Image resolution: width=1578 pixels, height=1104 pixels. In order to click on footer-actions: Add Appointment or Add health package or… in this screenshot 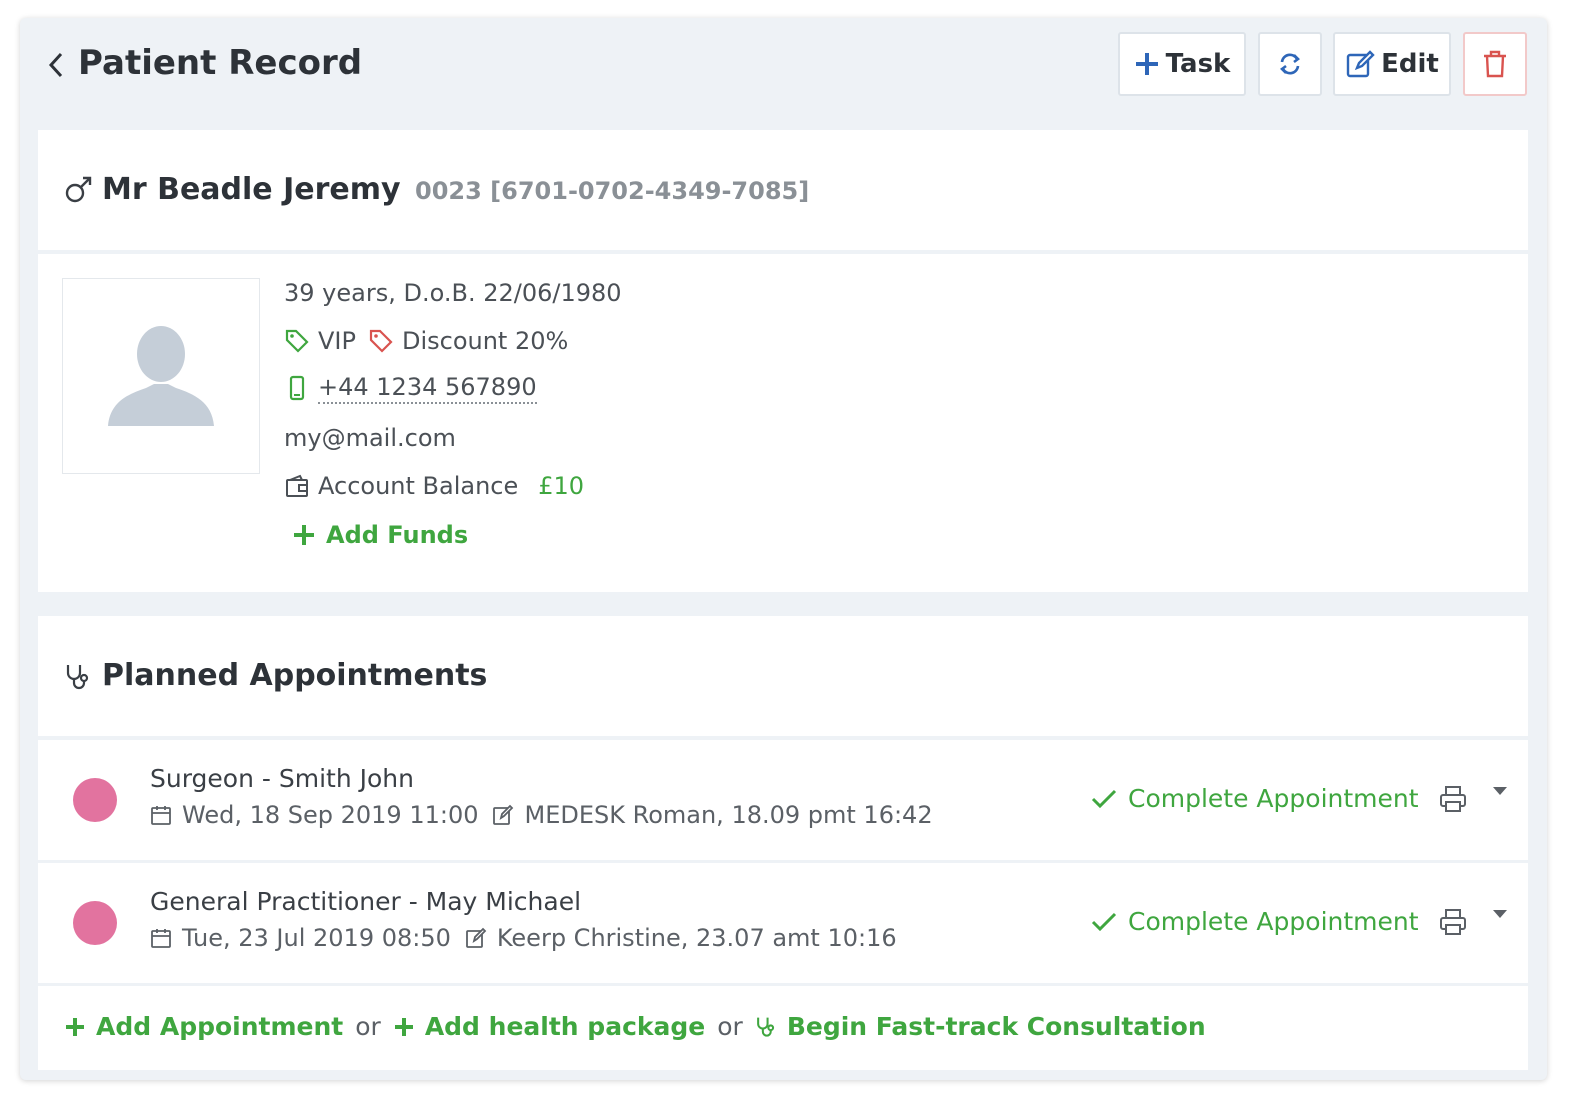, I will do `click(635, 1027)`.